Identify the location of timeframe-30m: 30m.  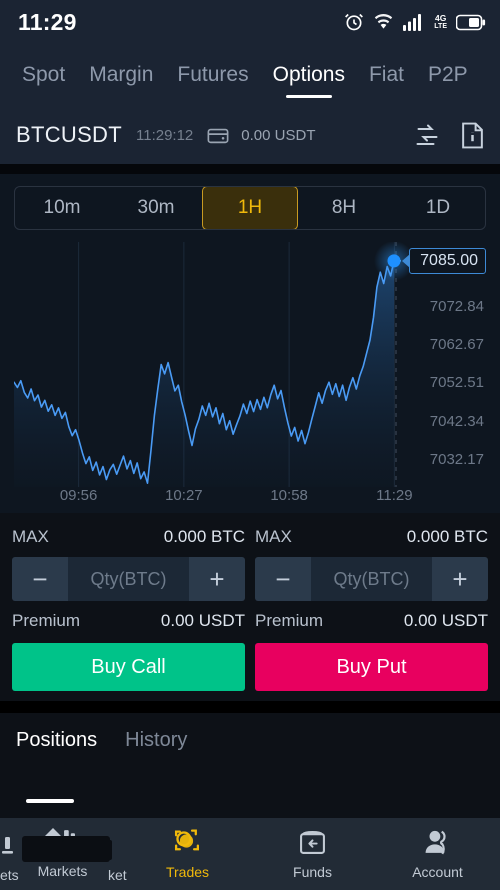
(156, 208).